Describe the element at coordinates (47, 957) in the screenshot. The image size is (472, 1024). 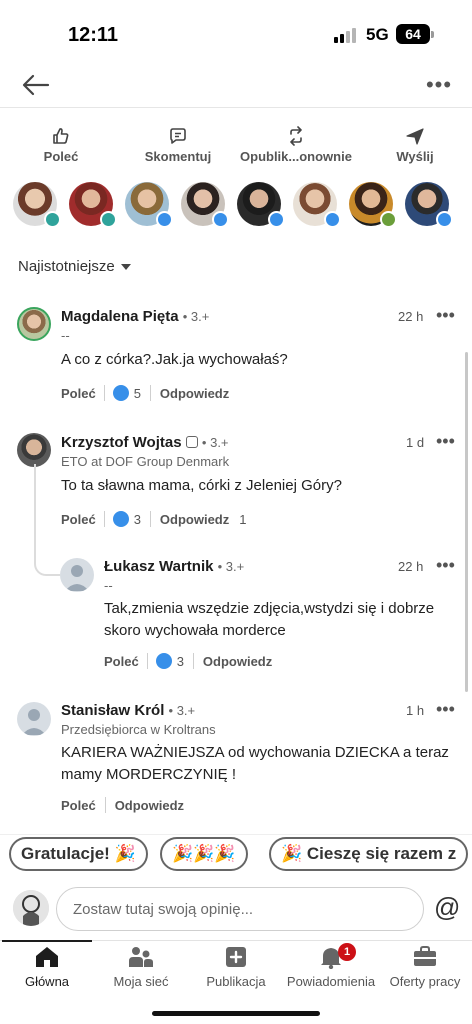
I see `home-icon` at that location.